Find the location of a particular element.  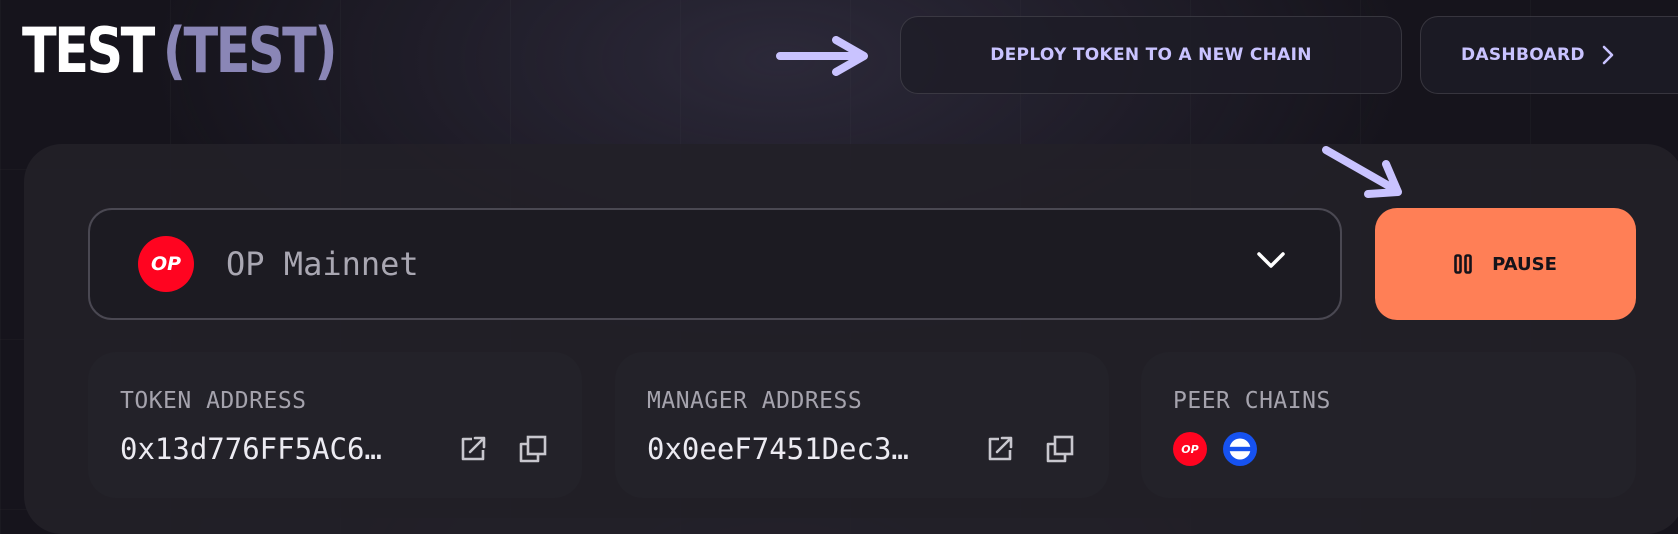

token-title: TEST (TEST) is located at coordinates (180, 51).